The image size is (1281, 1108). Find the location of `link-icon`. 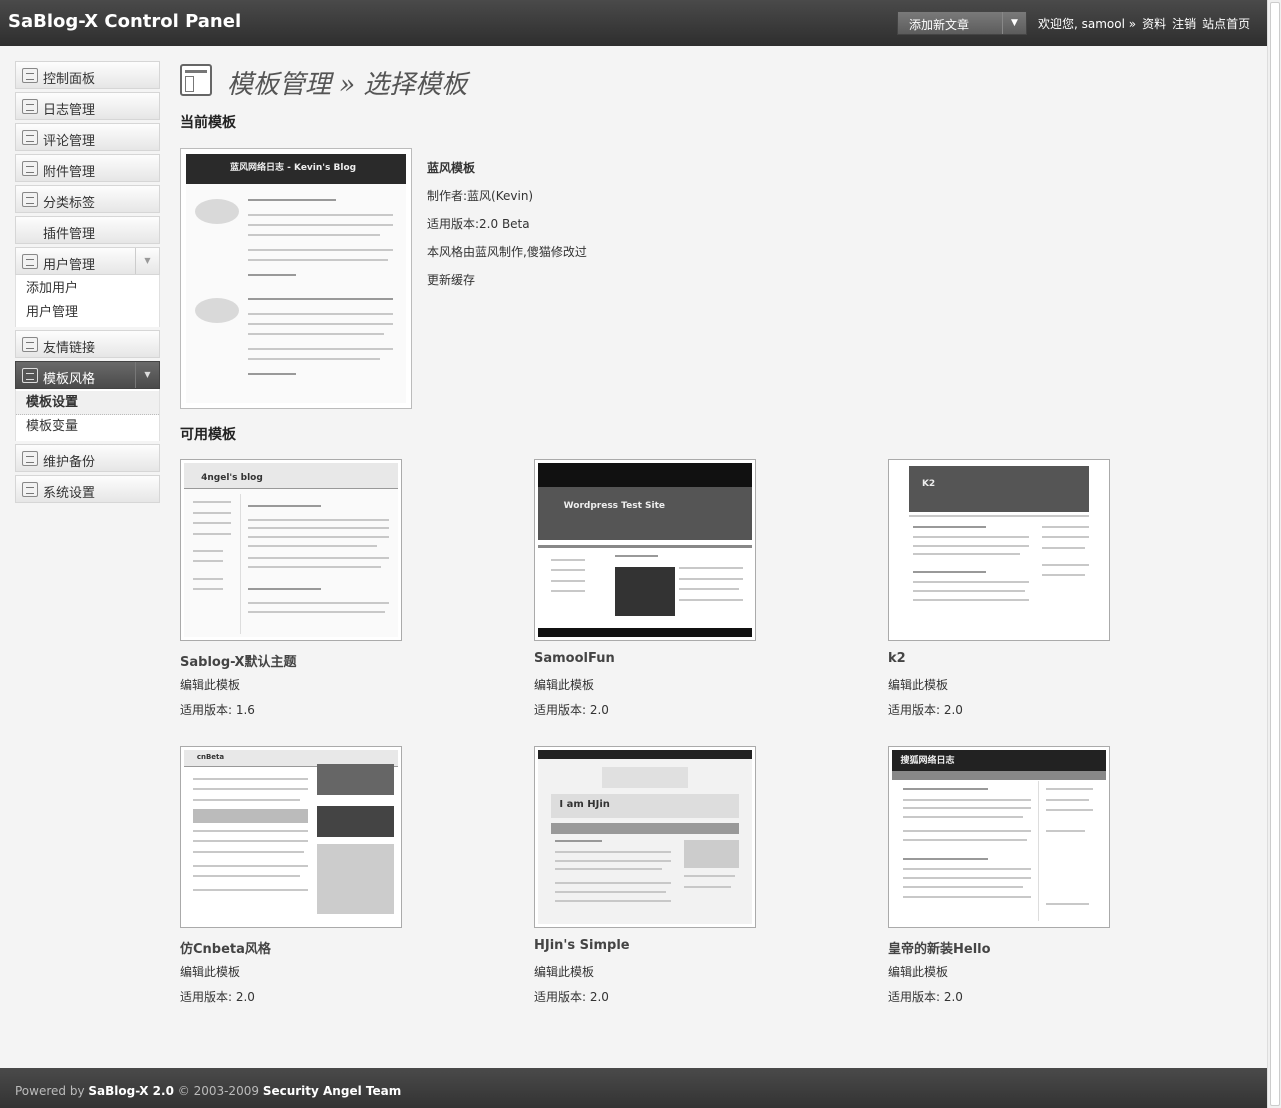

link-icon is located at coordinates (30, 344).